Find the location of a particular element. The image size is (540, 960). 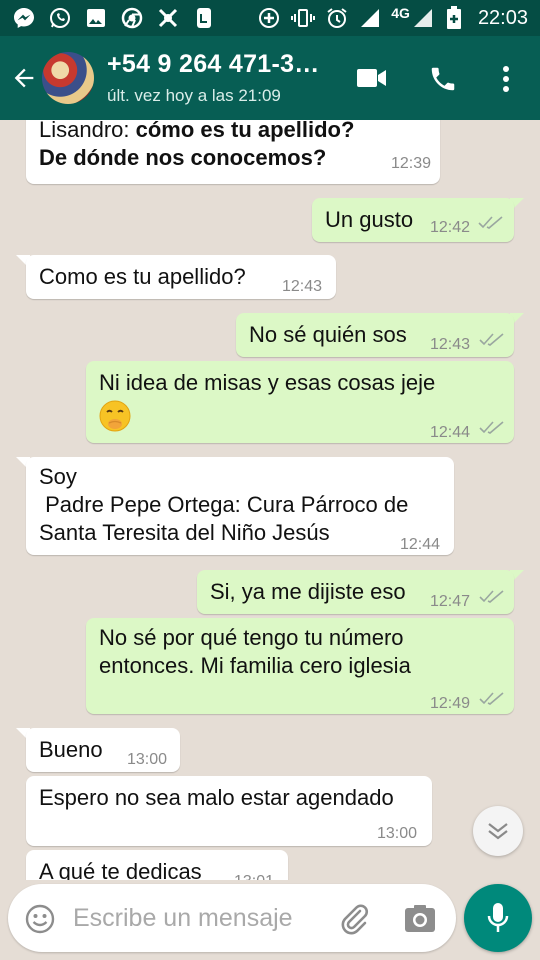

battery-charging-icon is located at coordinates (453, 17).